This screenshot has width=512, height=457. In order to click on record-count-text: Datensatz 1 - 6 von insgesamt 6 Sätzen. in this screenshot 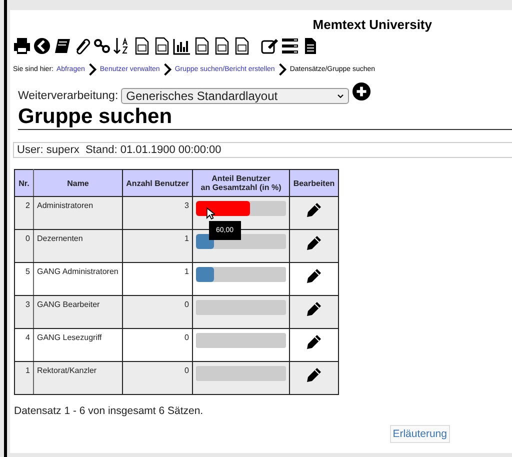, I will do `click(109, 411)`.